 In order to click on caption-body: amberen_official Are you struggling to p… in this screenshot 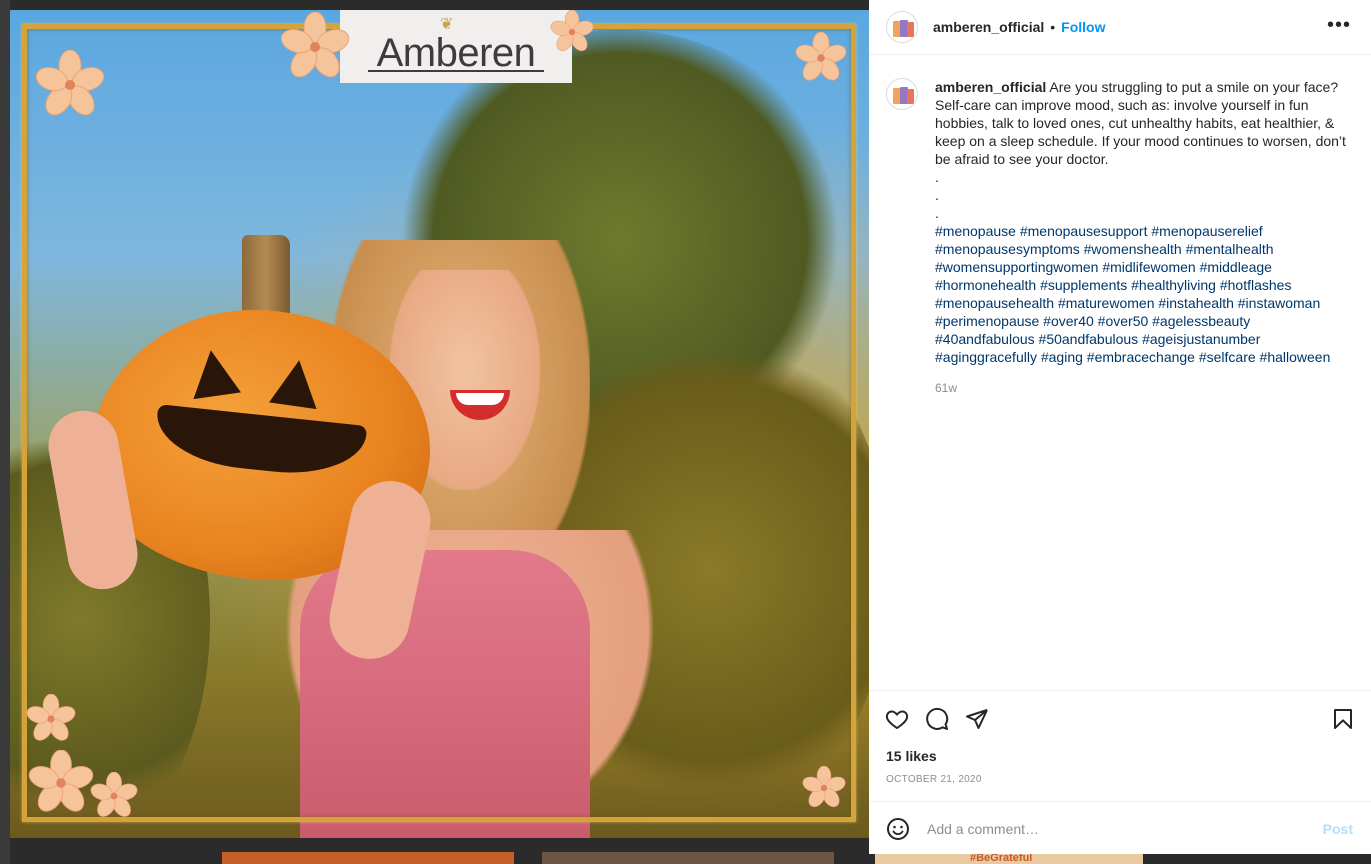, I will do `click(1142, 237)`.